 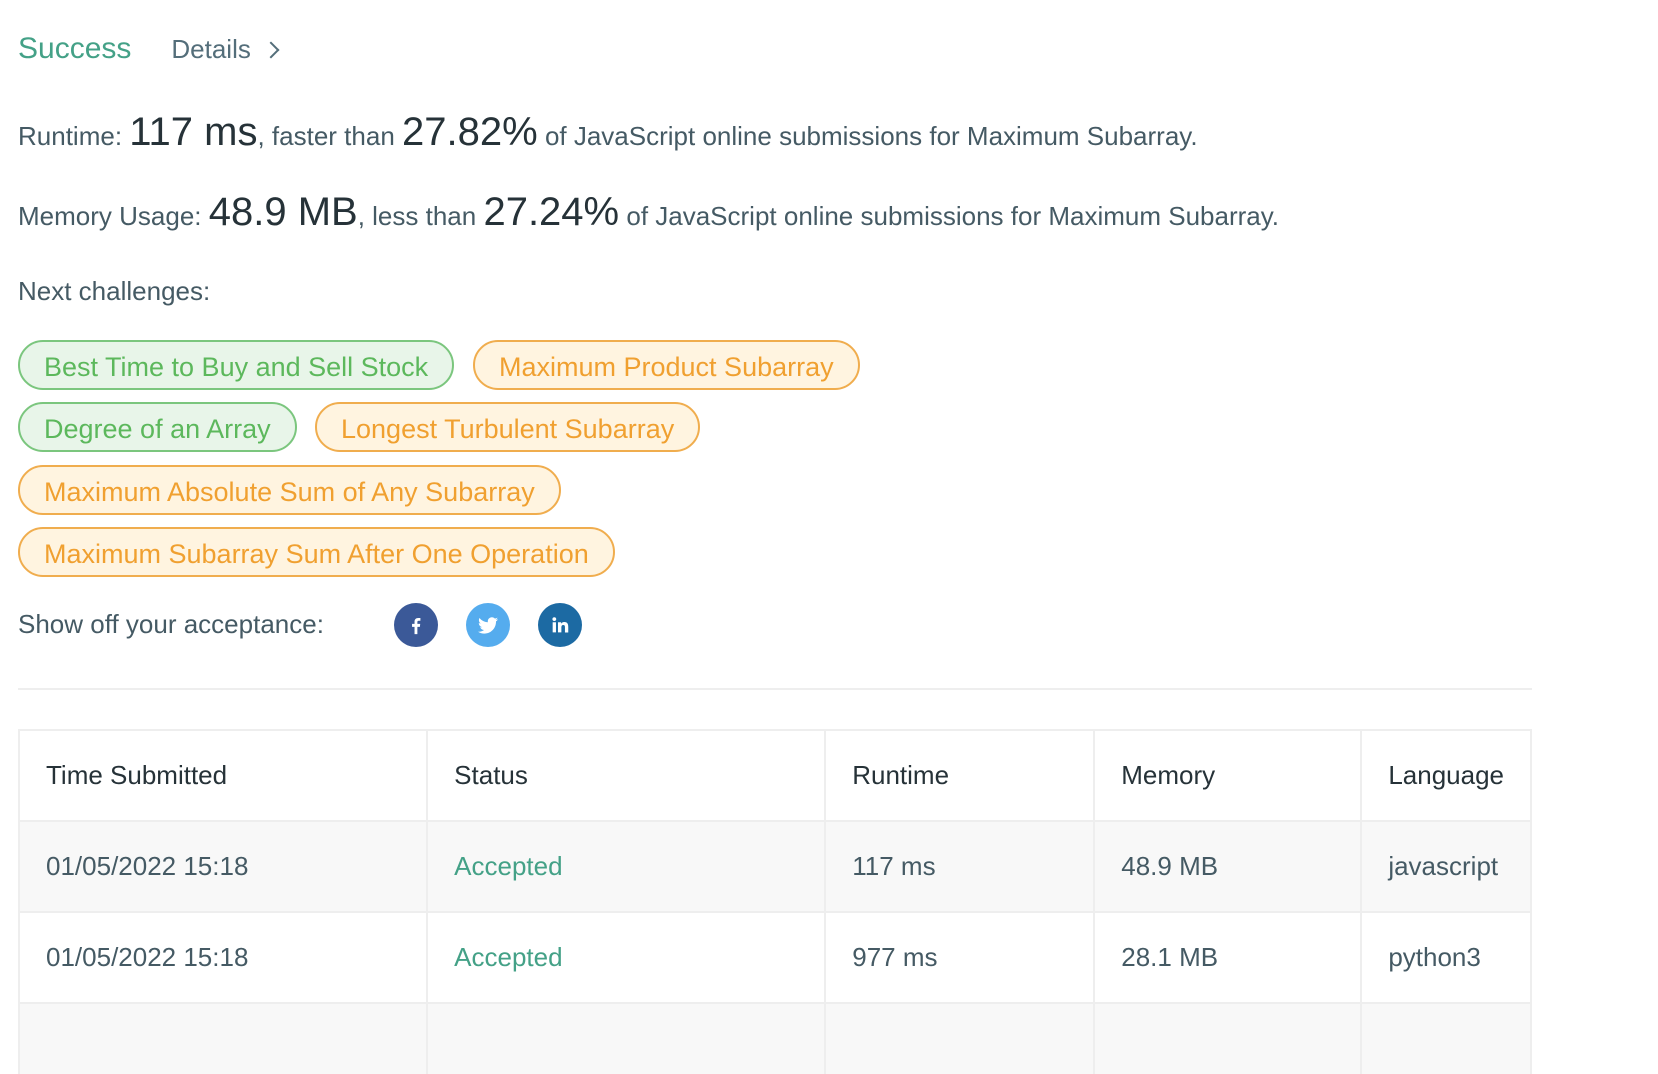 What do you see at coordinates (171, 624) in the screenshot?
I see `share-label: Show off your acceptance:` at bounding box center [171, 624].